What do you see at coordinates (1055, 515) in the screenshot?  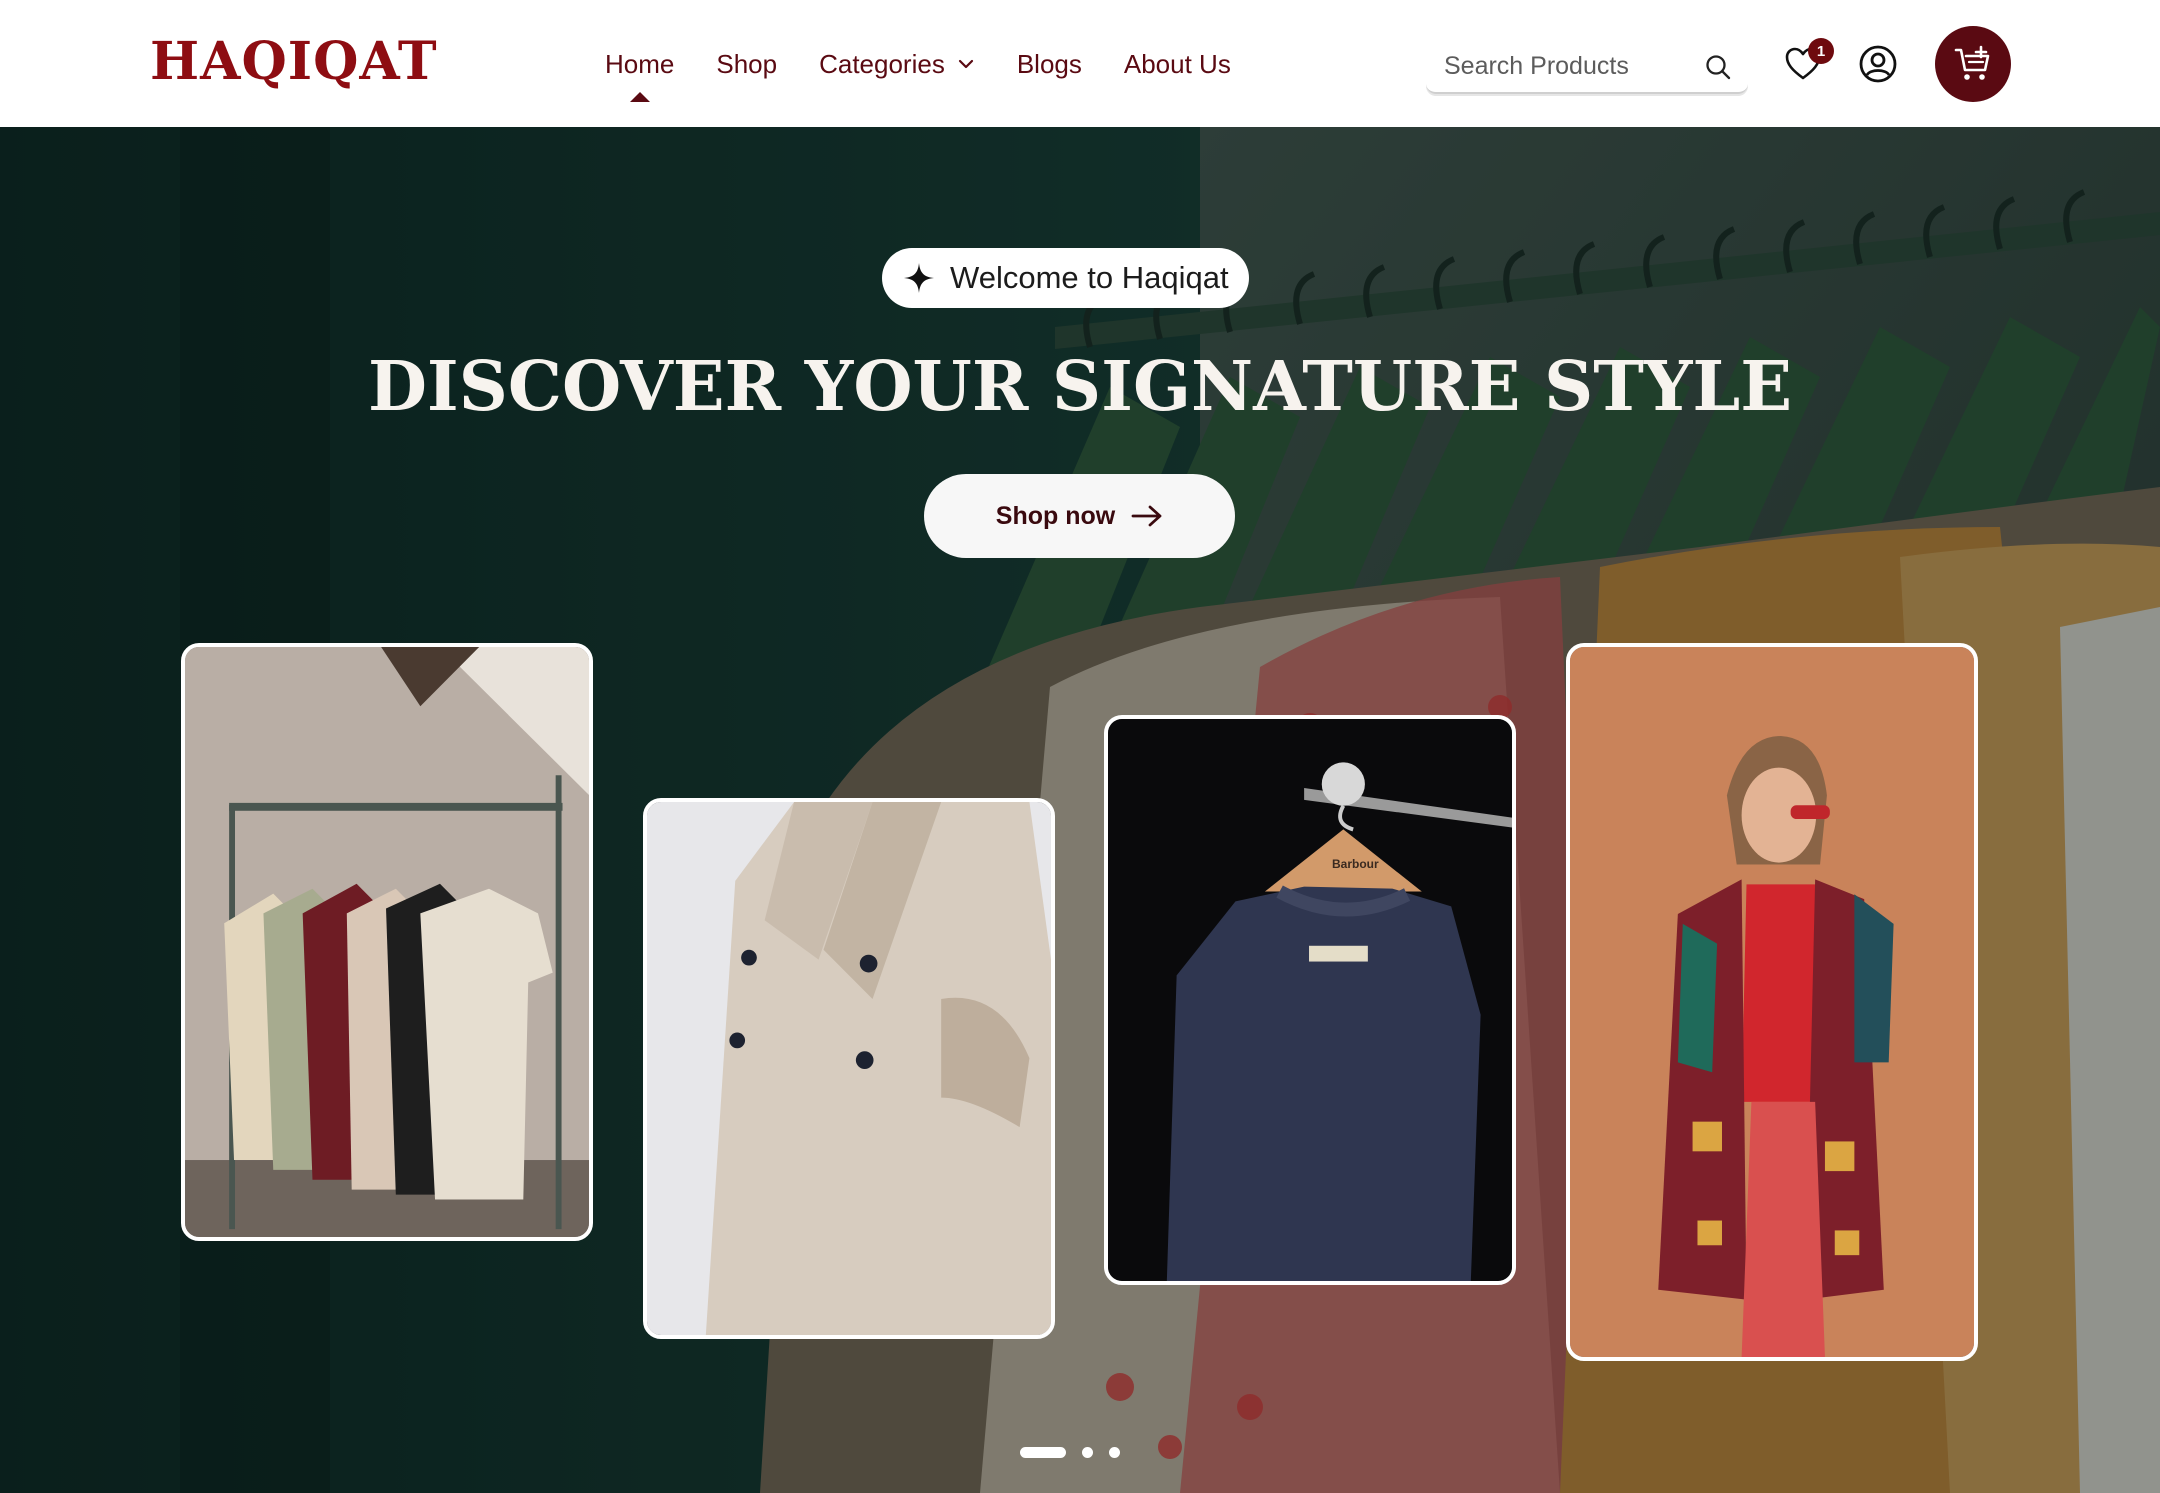 I see `shop-now-label: Shop now` at bounding box center [1055, 515].